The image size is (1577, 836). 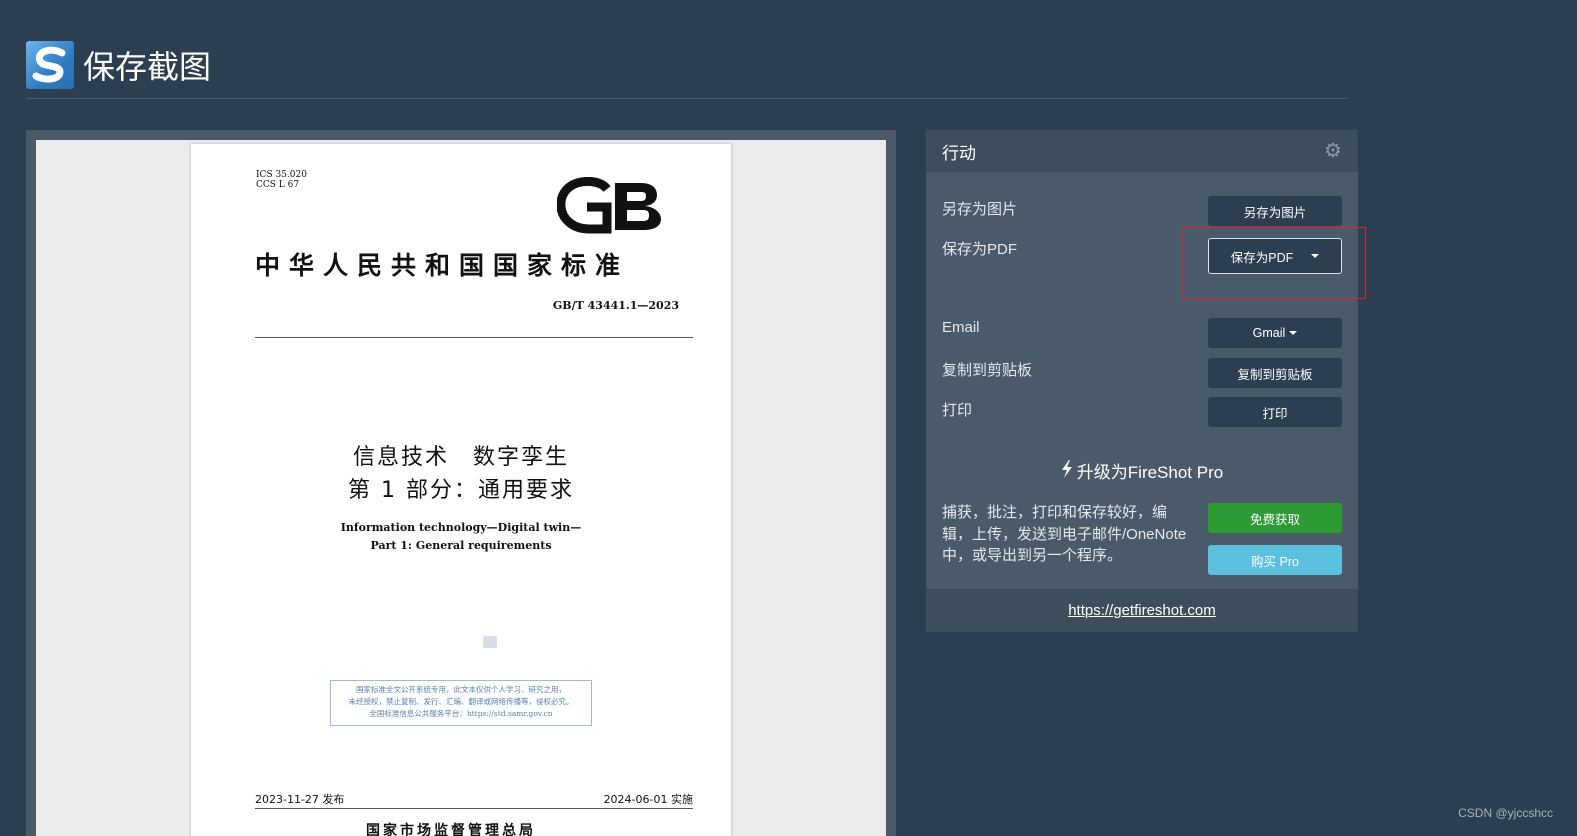 What do you see at coordinates (461, 689) in the screenshot?
I see `notice-line: 国家标准全文公开系统专用，此文本仅供个人学习、研究之用，` at bounding box center [461, 689].